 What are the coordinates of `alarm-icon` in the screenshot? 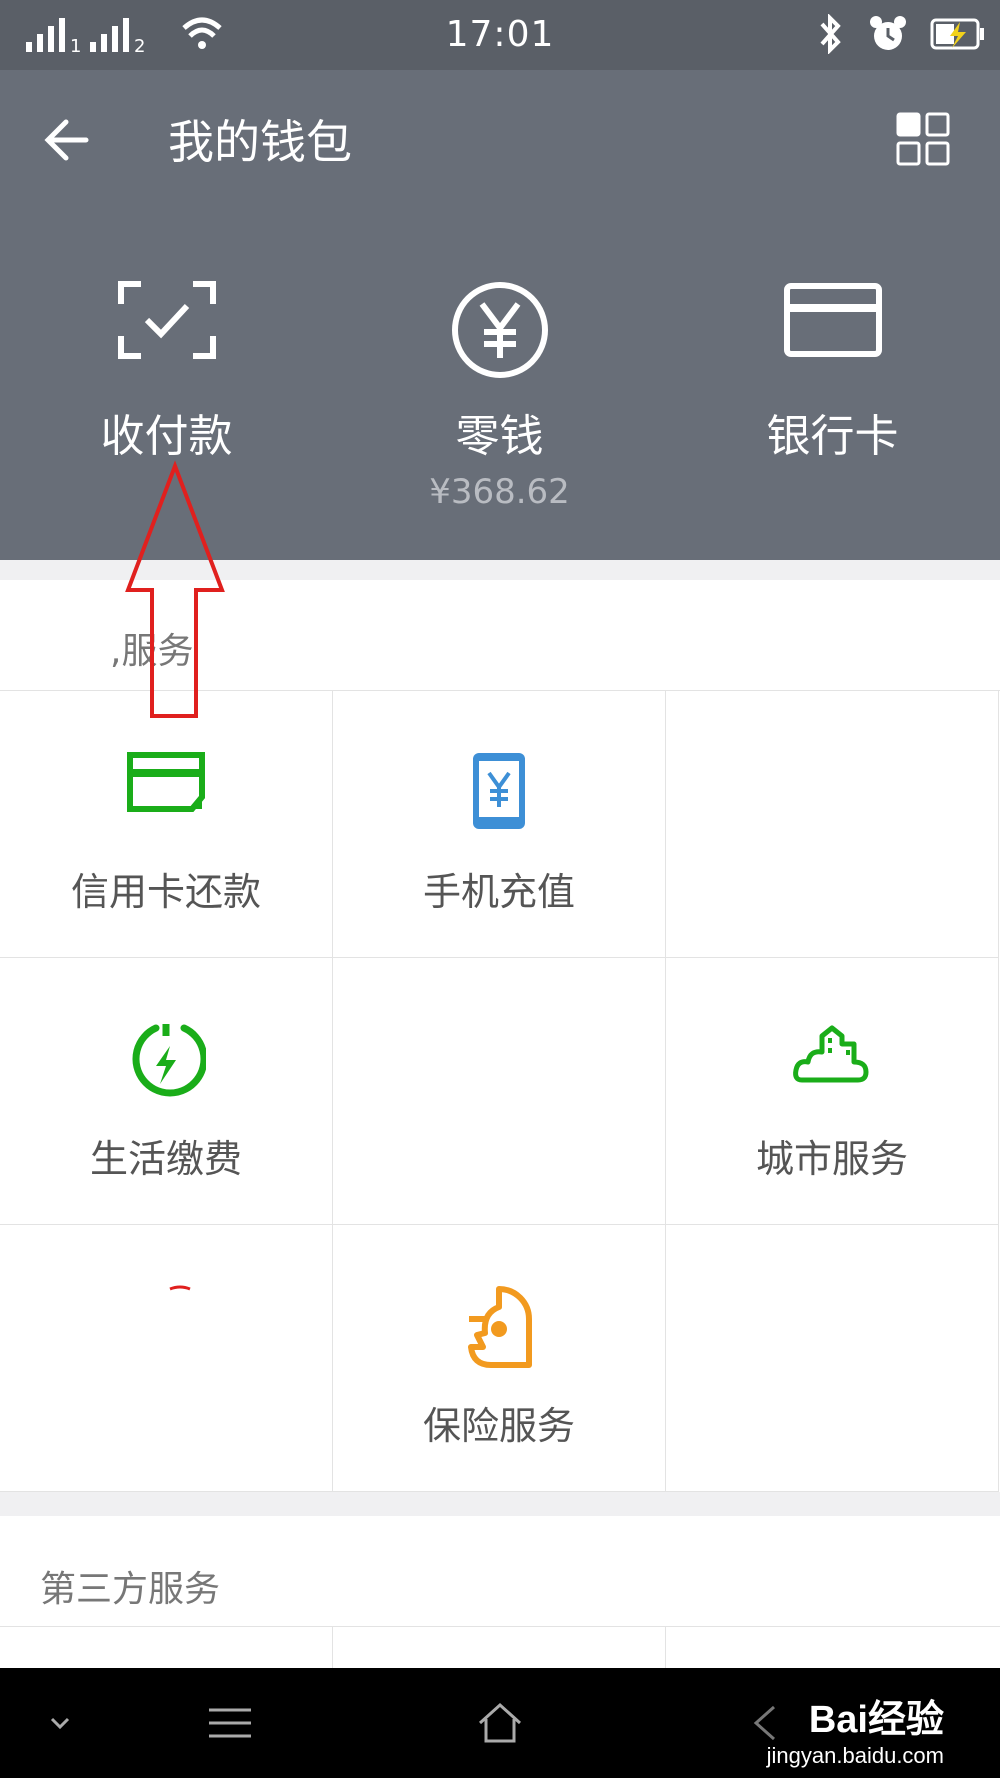 It's located at (888, 33).